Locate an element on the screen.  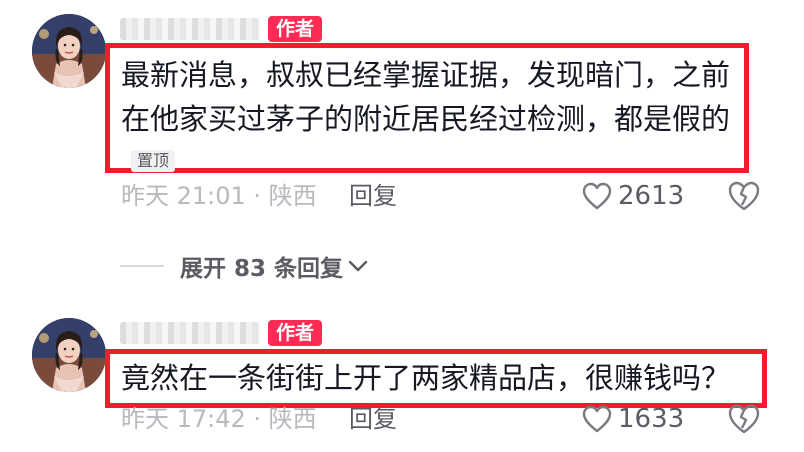
comment-meta: 昨天 21:01 · 陕西 is located at coordinates (219, 196).